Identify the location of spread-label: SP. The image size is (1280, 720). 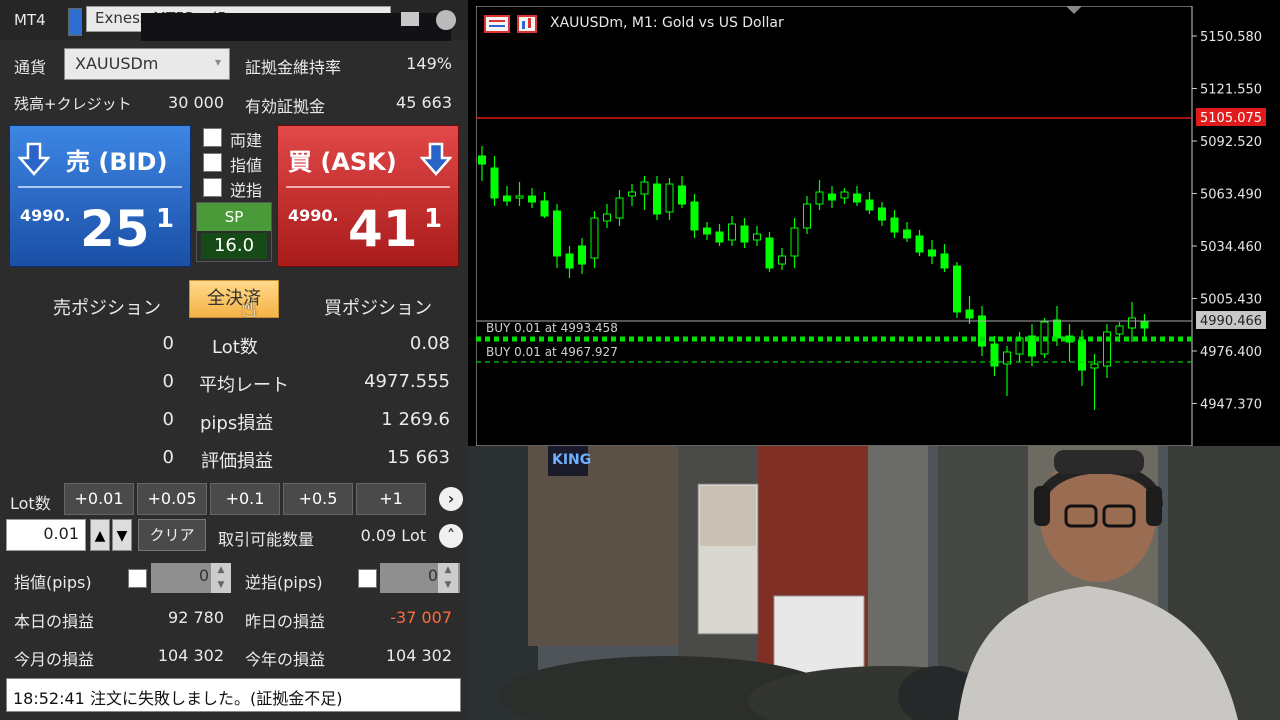
(234, 217).